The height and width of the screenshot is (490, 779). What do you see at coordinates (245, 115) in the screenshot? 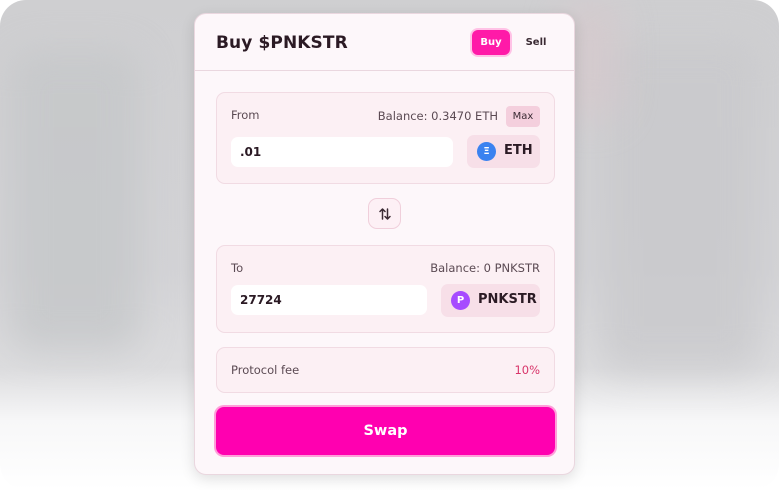
I see `from-label: From` at bounding box center [245, 115].